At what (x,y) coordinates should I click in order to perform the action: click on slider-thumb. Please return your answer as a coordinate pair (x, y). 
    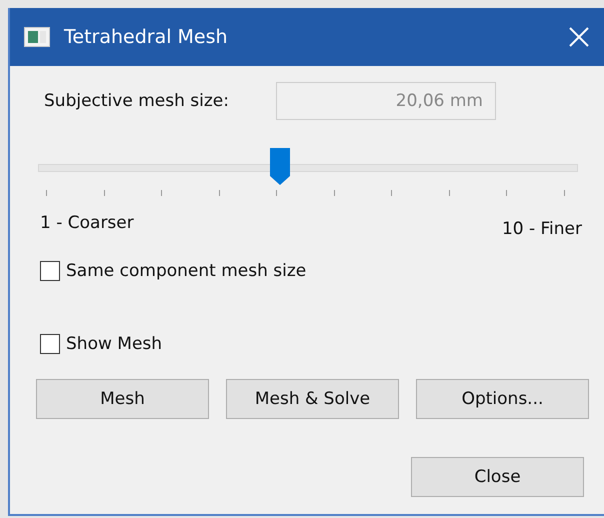
    Looking at the image, I should click on (280, 167).